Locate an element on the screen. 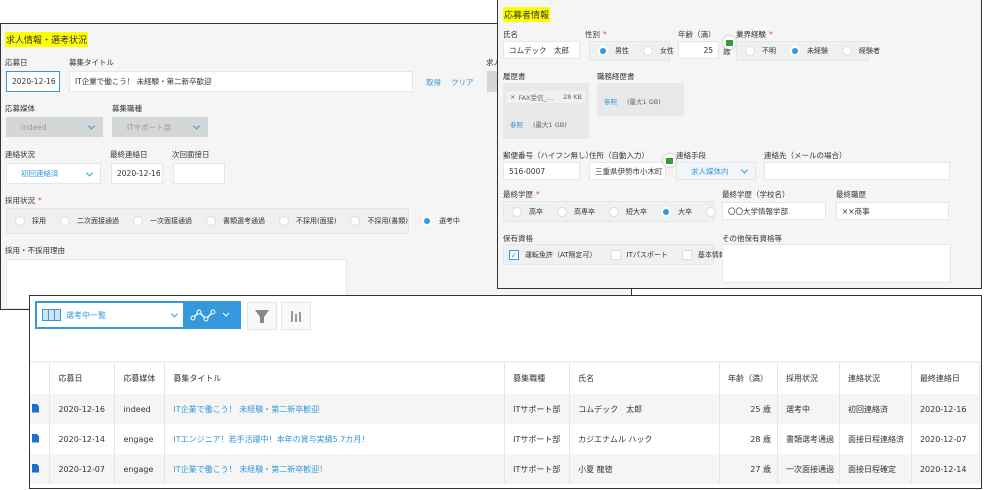  reason-label: 採用・不採用理由 is located at coordinates (35, 250).